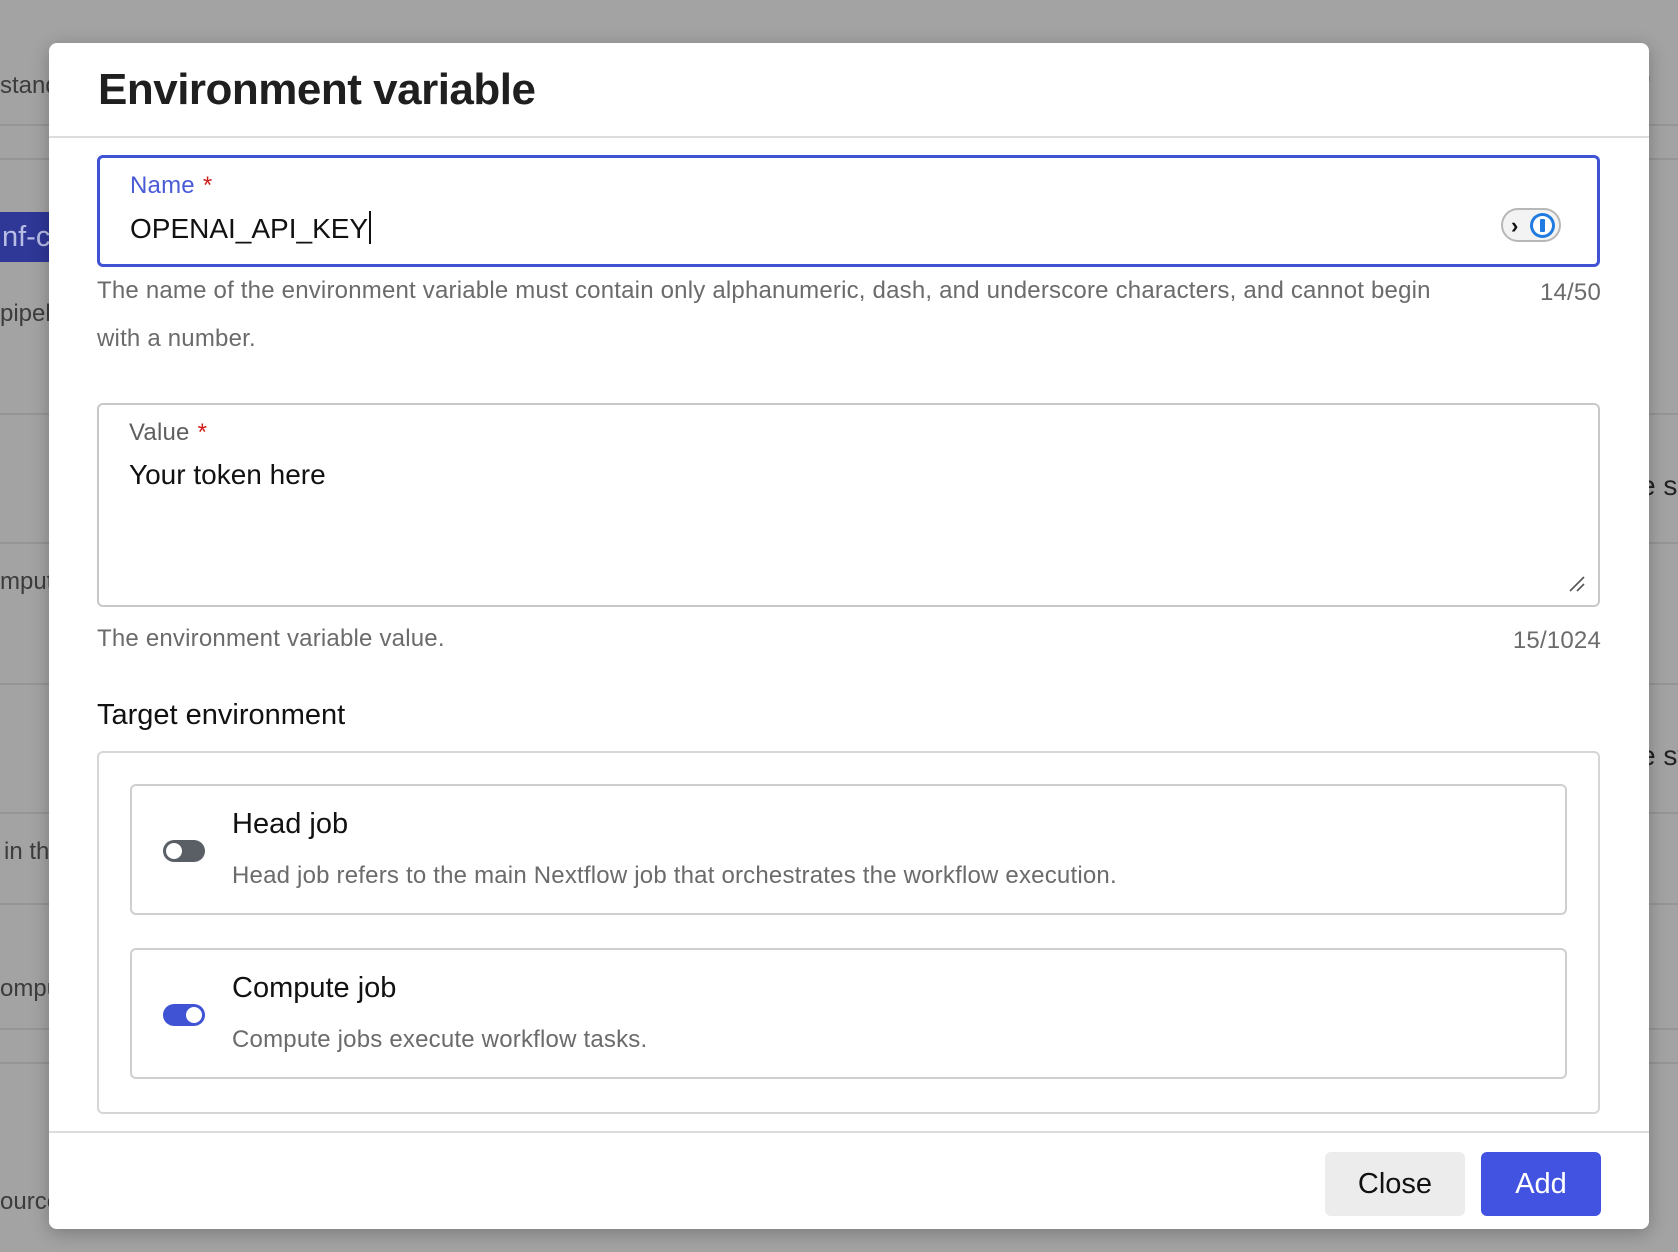  What do you see at coordinates (27, 581) in the screenshot?
I see `bg-text: mput` at bounding box center [27, 581].